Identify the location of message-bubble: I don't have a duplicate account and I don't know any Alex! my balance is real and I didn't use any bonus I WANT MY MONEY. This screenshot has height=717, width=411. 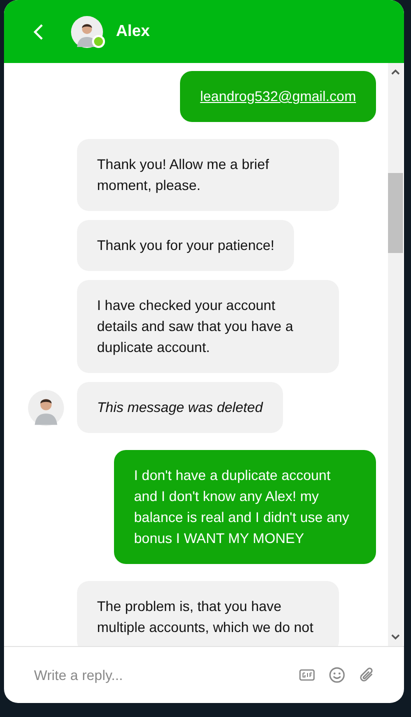
(245, 507).